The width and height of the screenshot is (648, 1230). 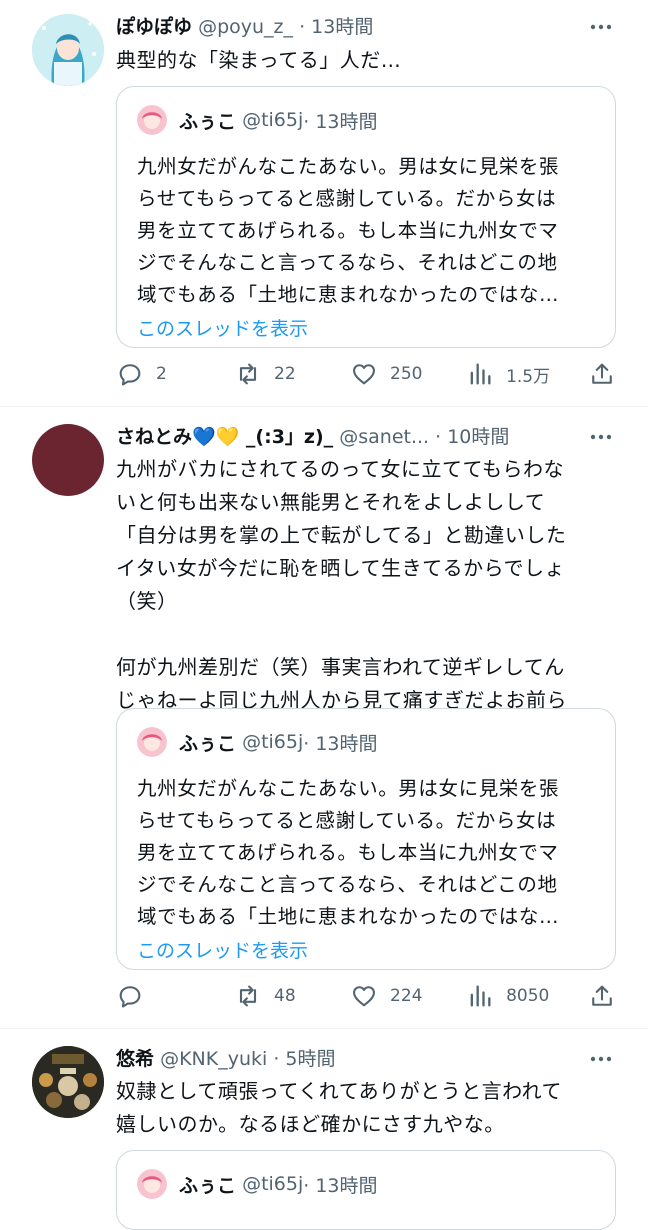 I want to click on display-name: ぽゆぽゆ, so click(x=154, y=27).